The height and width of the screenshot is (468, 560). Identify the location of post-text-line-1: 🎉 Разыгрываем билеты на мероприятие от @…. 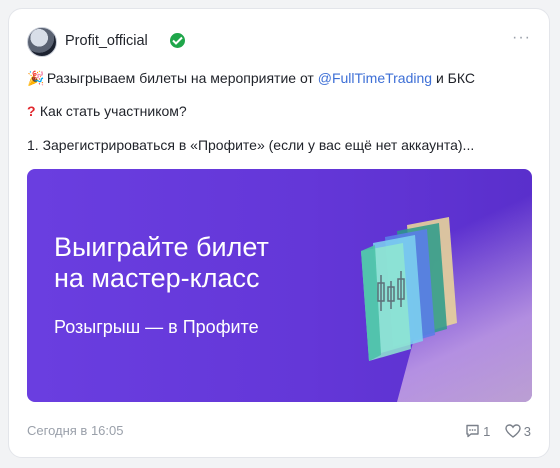
(277, 78).